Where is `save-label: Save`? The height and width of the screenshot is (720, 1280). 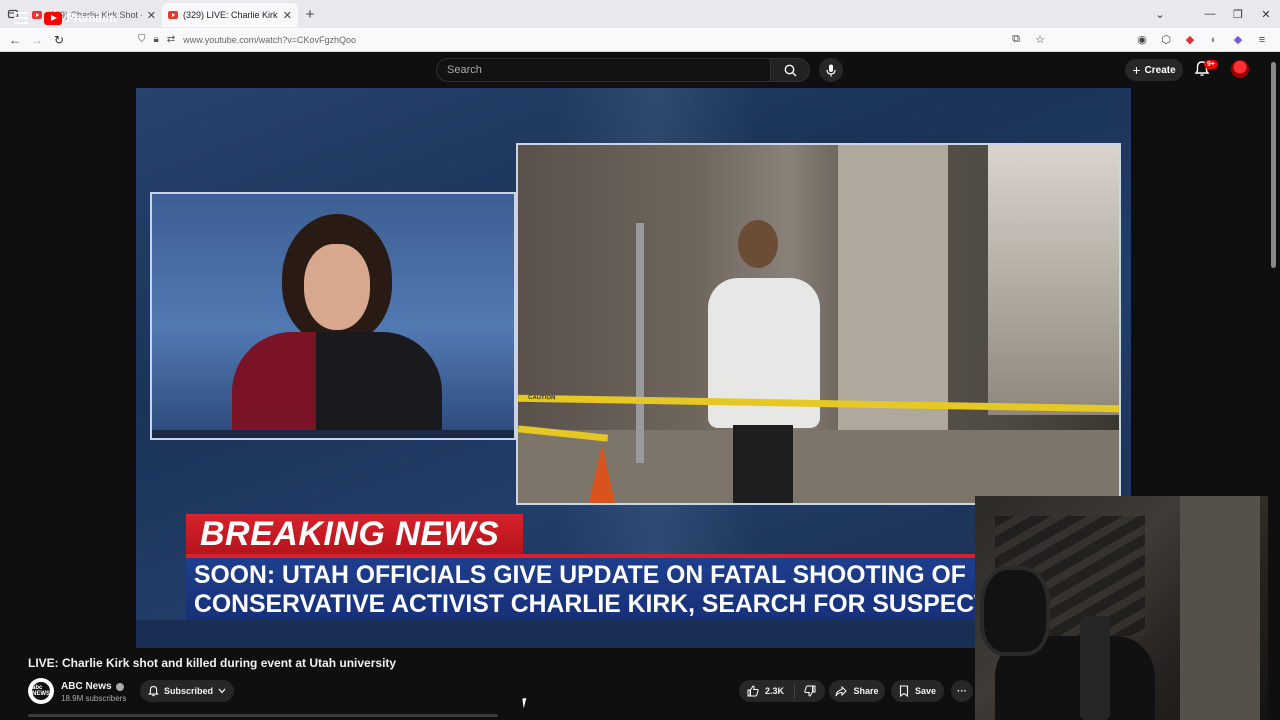 save-label: Save is located at coordinates (925, 691).